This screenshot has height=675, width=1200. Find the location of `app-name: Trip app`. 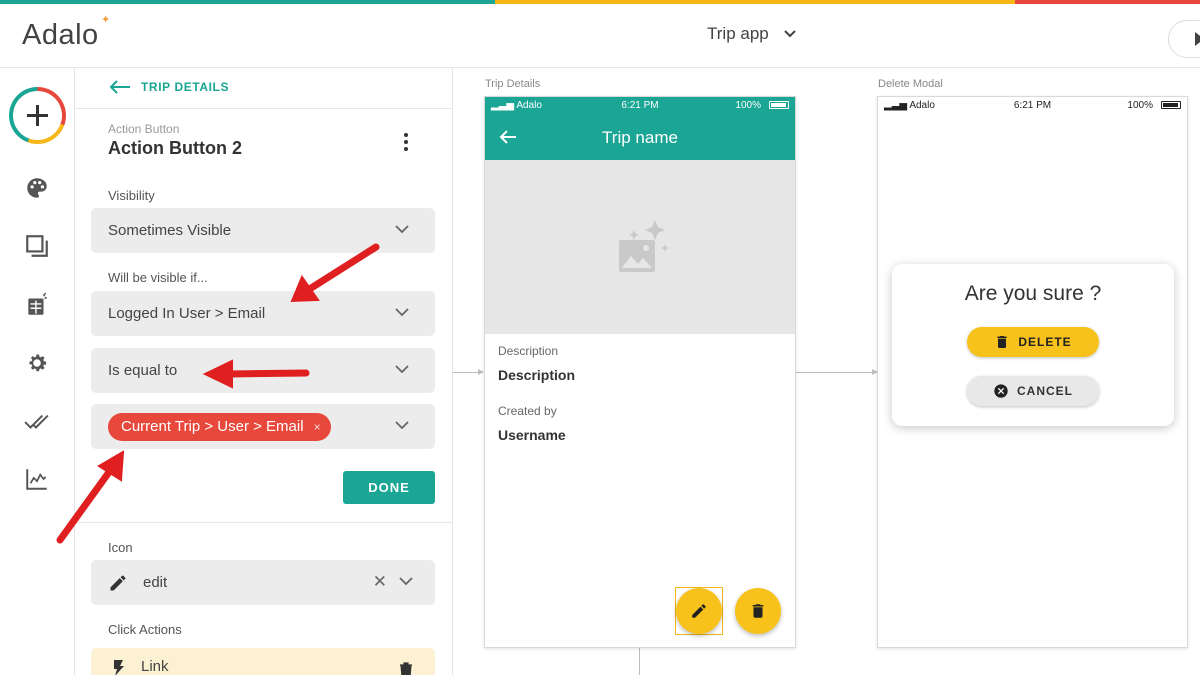

app-name: Trip app is located at coordinates (738, 33).